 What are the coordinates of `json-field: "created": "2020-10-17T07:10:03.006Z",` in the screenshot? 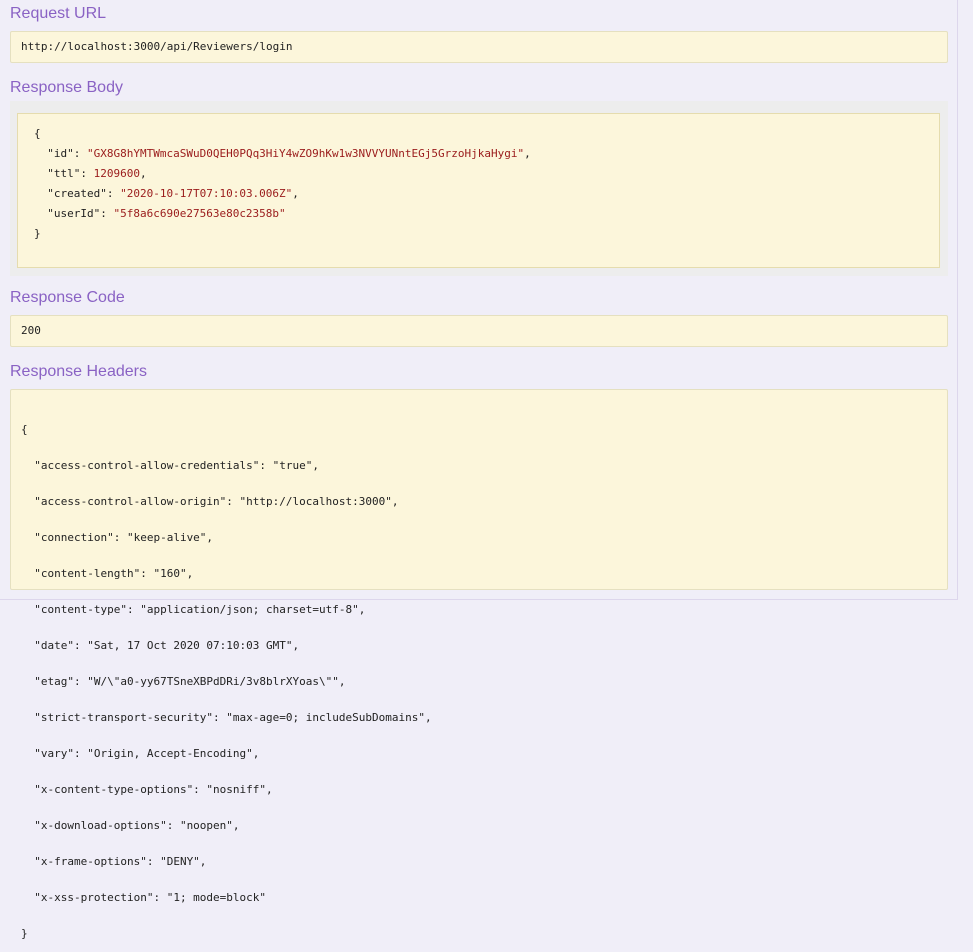 It's located at (173, 193).